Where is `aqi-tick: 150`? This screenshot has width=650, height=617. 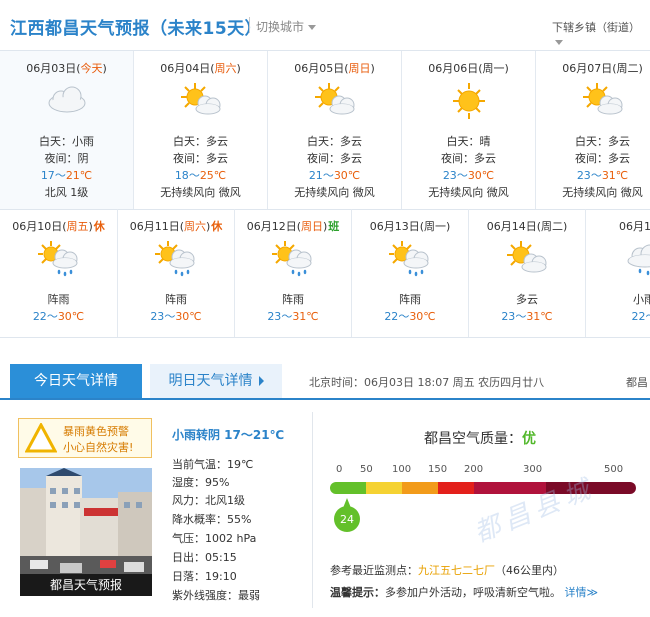
aqi-tick: 150 is located at coordinates (438, 469).